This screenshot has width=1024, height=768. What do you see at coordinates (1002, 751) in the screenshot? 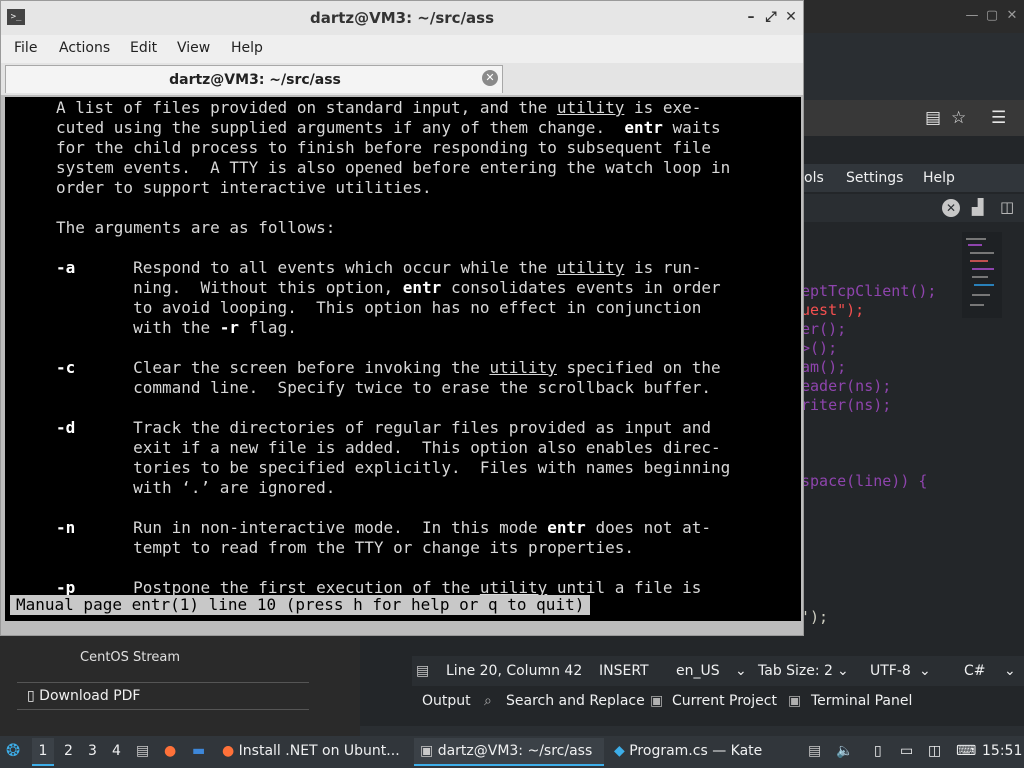
I see `clock: 15:51` at bounding box center [1002, 751].